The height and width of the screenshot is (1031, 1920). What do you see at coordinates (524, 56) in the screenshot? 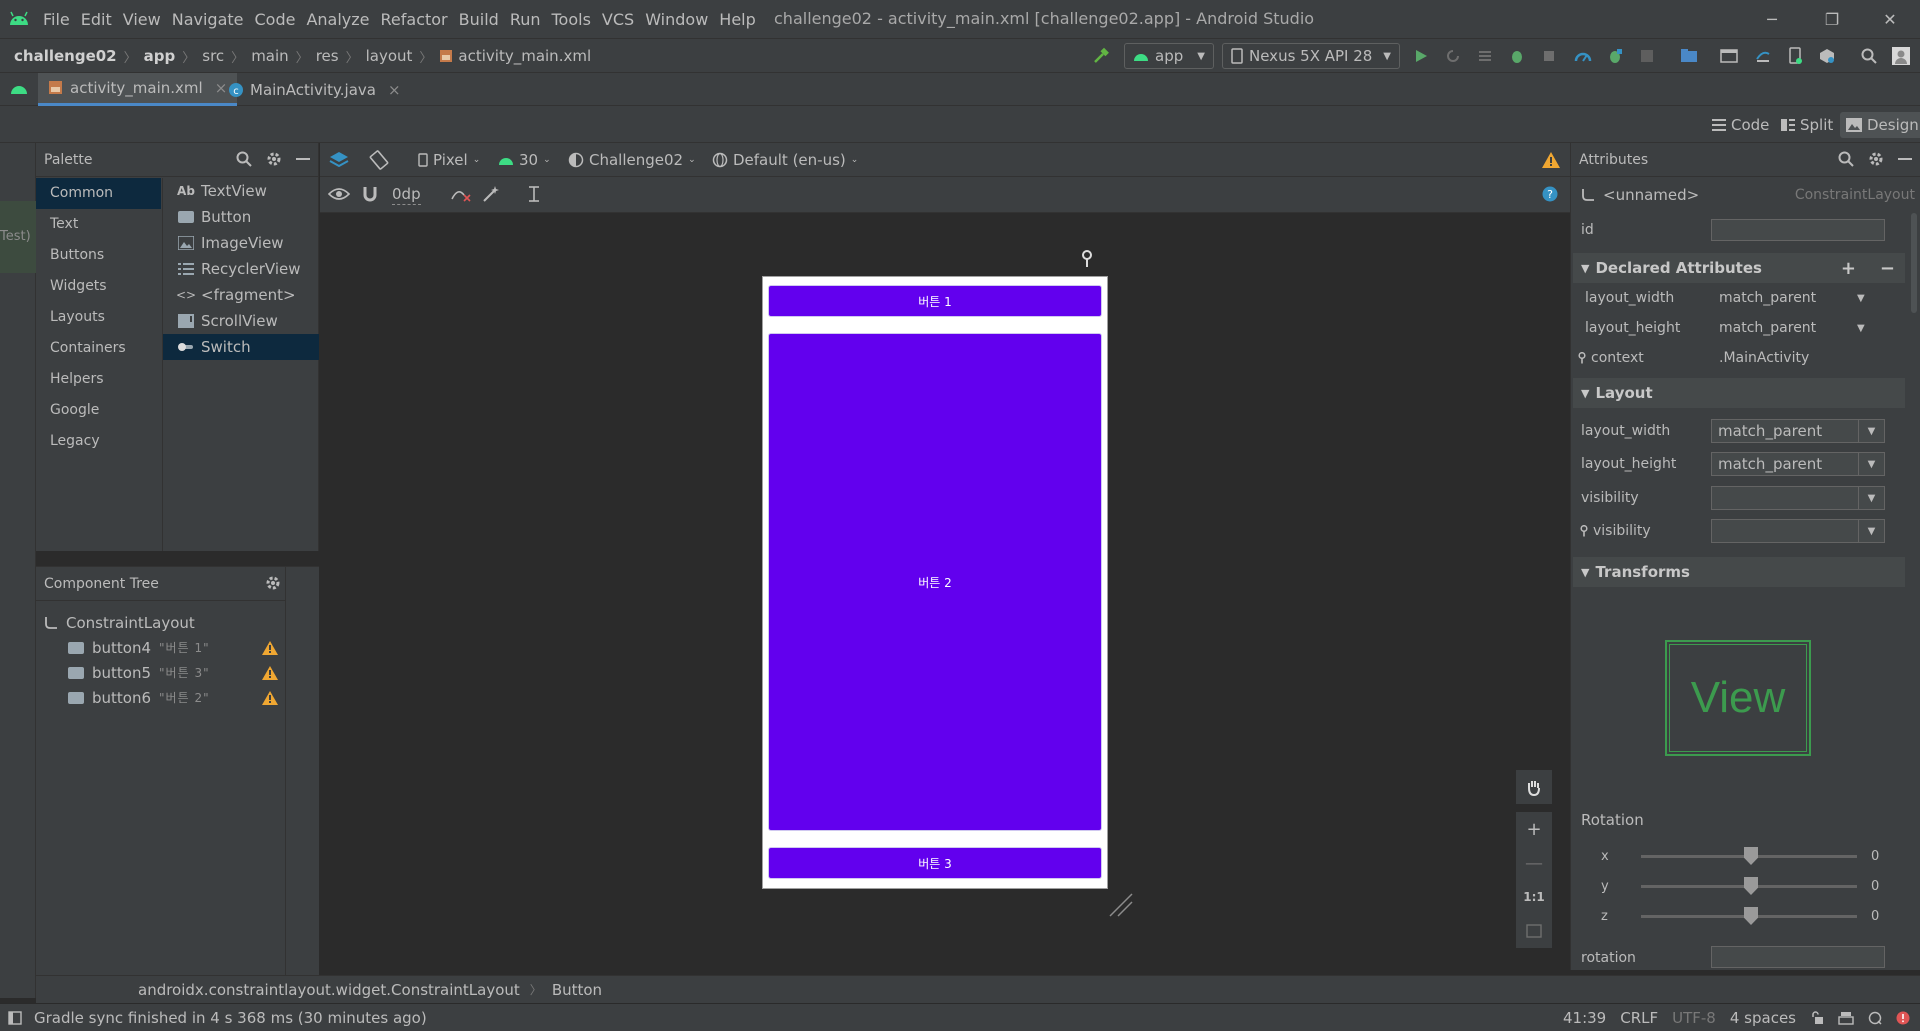
I see `breadcrumb-file: activity_main.xml` at bounding box center [524, 56].